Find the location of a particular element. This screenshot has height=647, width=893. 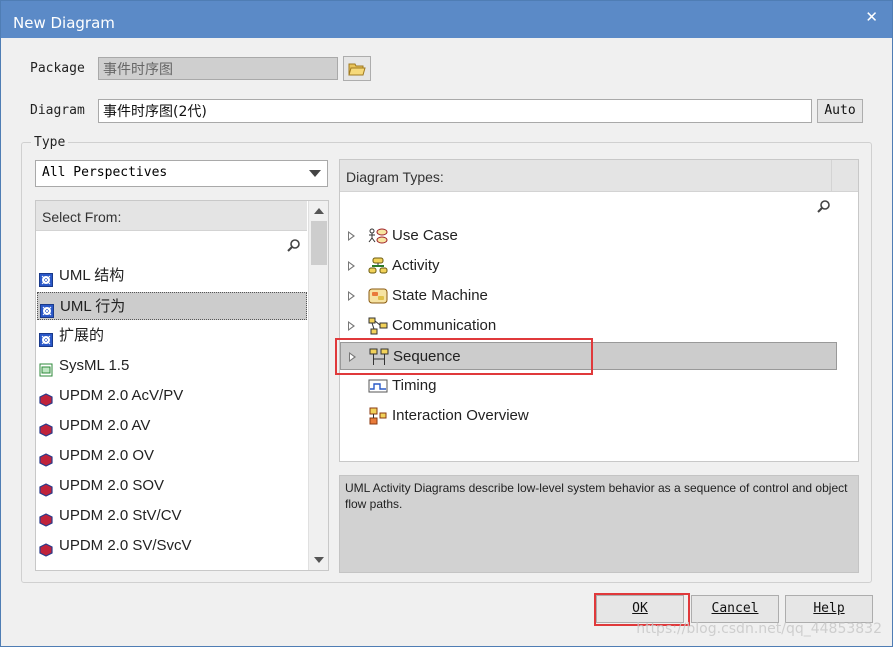

watermark: https://blog.csdn.net/qq_44853832 is located at coordinates (759, 629).